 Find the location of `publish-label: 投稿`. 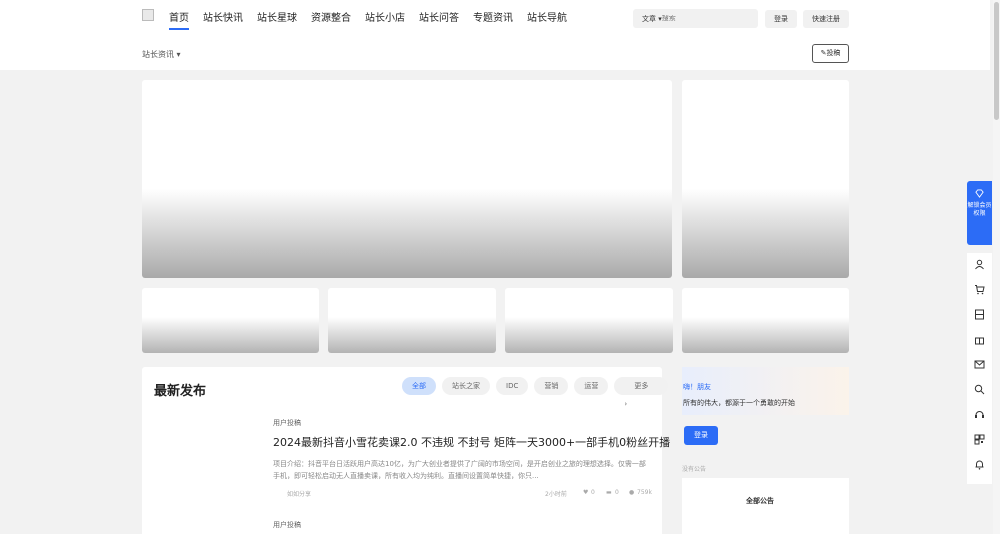

publish-label: 投稿 is located at coordinates (833, 53).